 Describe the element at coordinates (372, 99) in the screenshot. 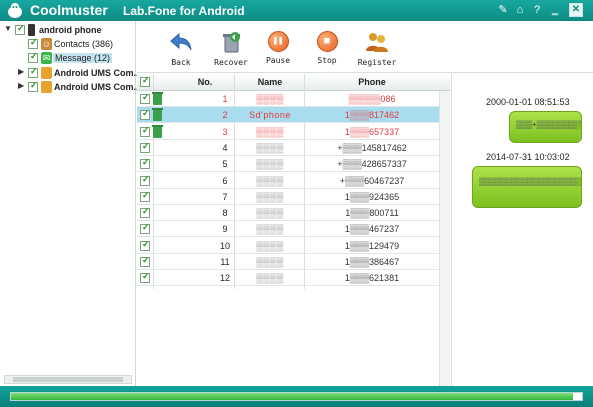

I see `cell-phone: ▒▒▒▒▒086` at that location.